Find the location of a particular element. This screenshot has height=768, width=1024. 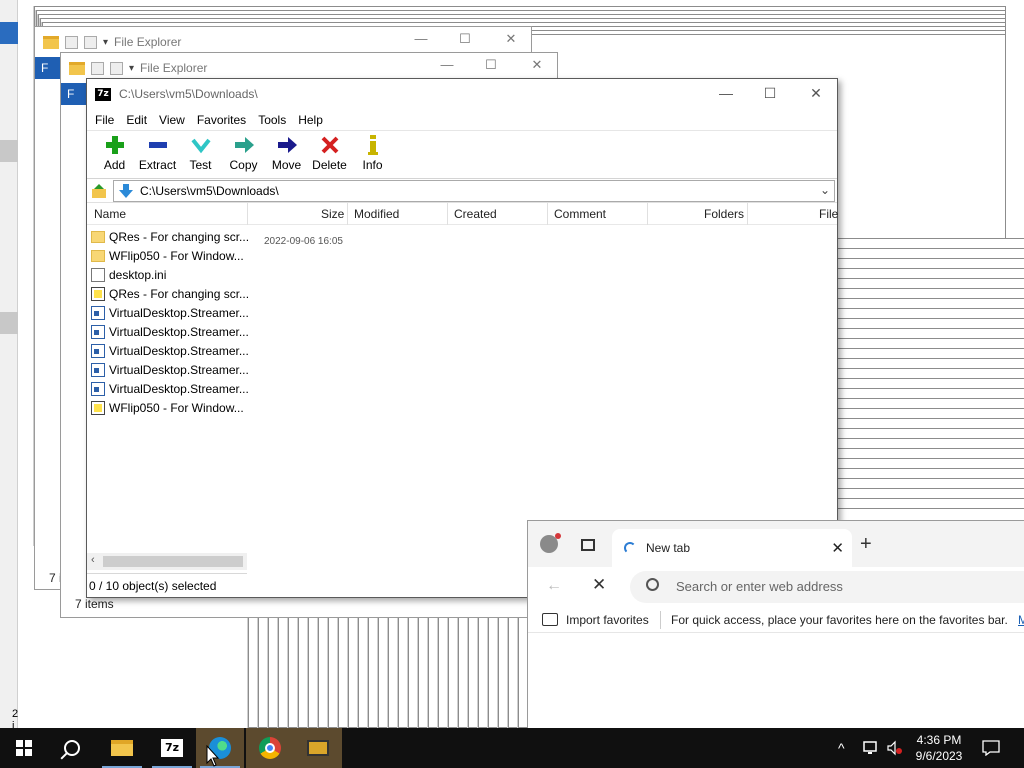

volume-muted-icon is located at coordinates (895, 748).